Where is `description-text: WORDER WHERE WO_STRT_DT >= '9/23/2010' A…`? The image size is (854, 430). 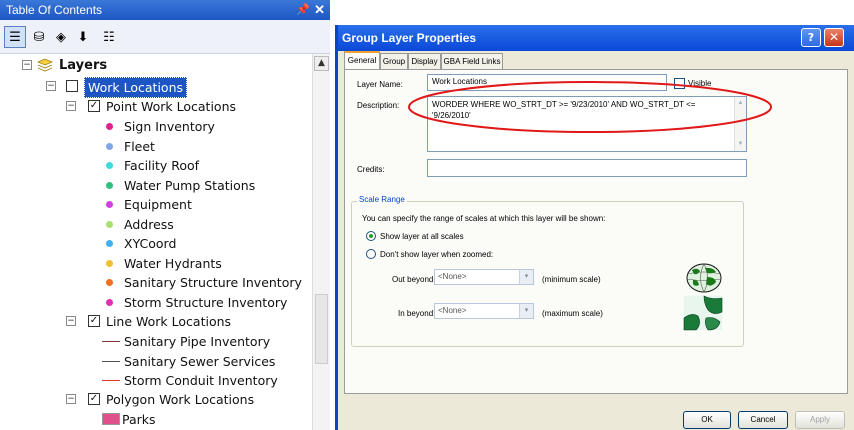 description-text: WORDER WHERE WO_STRT_DT >= '9/23/2010' A… is located at coordinates (564, 110).